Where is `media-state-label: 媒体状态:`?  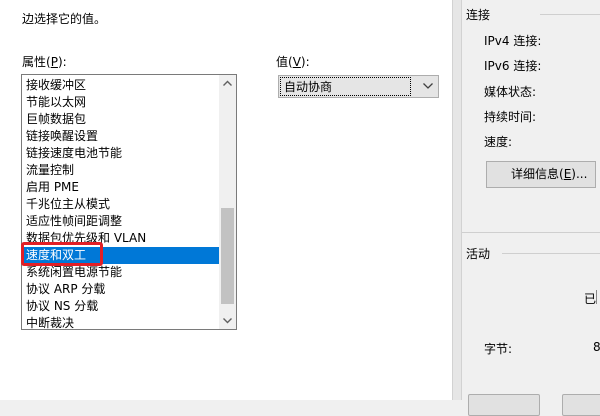 media-state-label: 媒体状态: is located at coordinates (510, 92).